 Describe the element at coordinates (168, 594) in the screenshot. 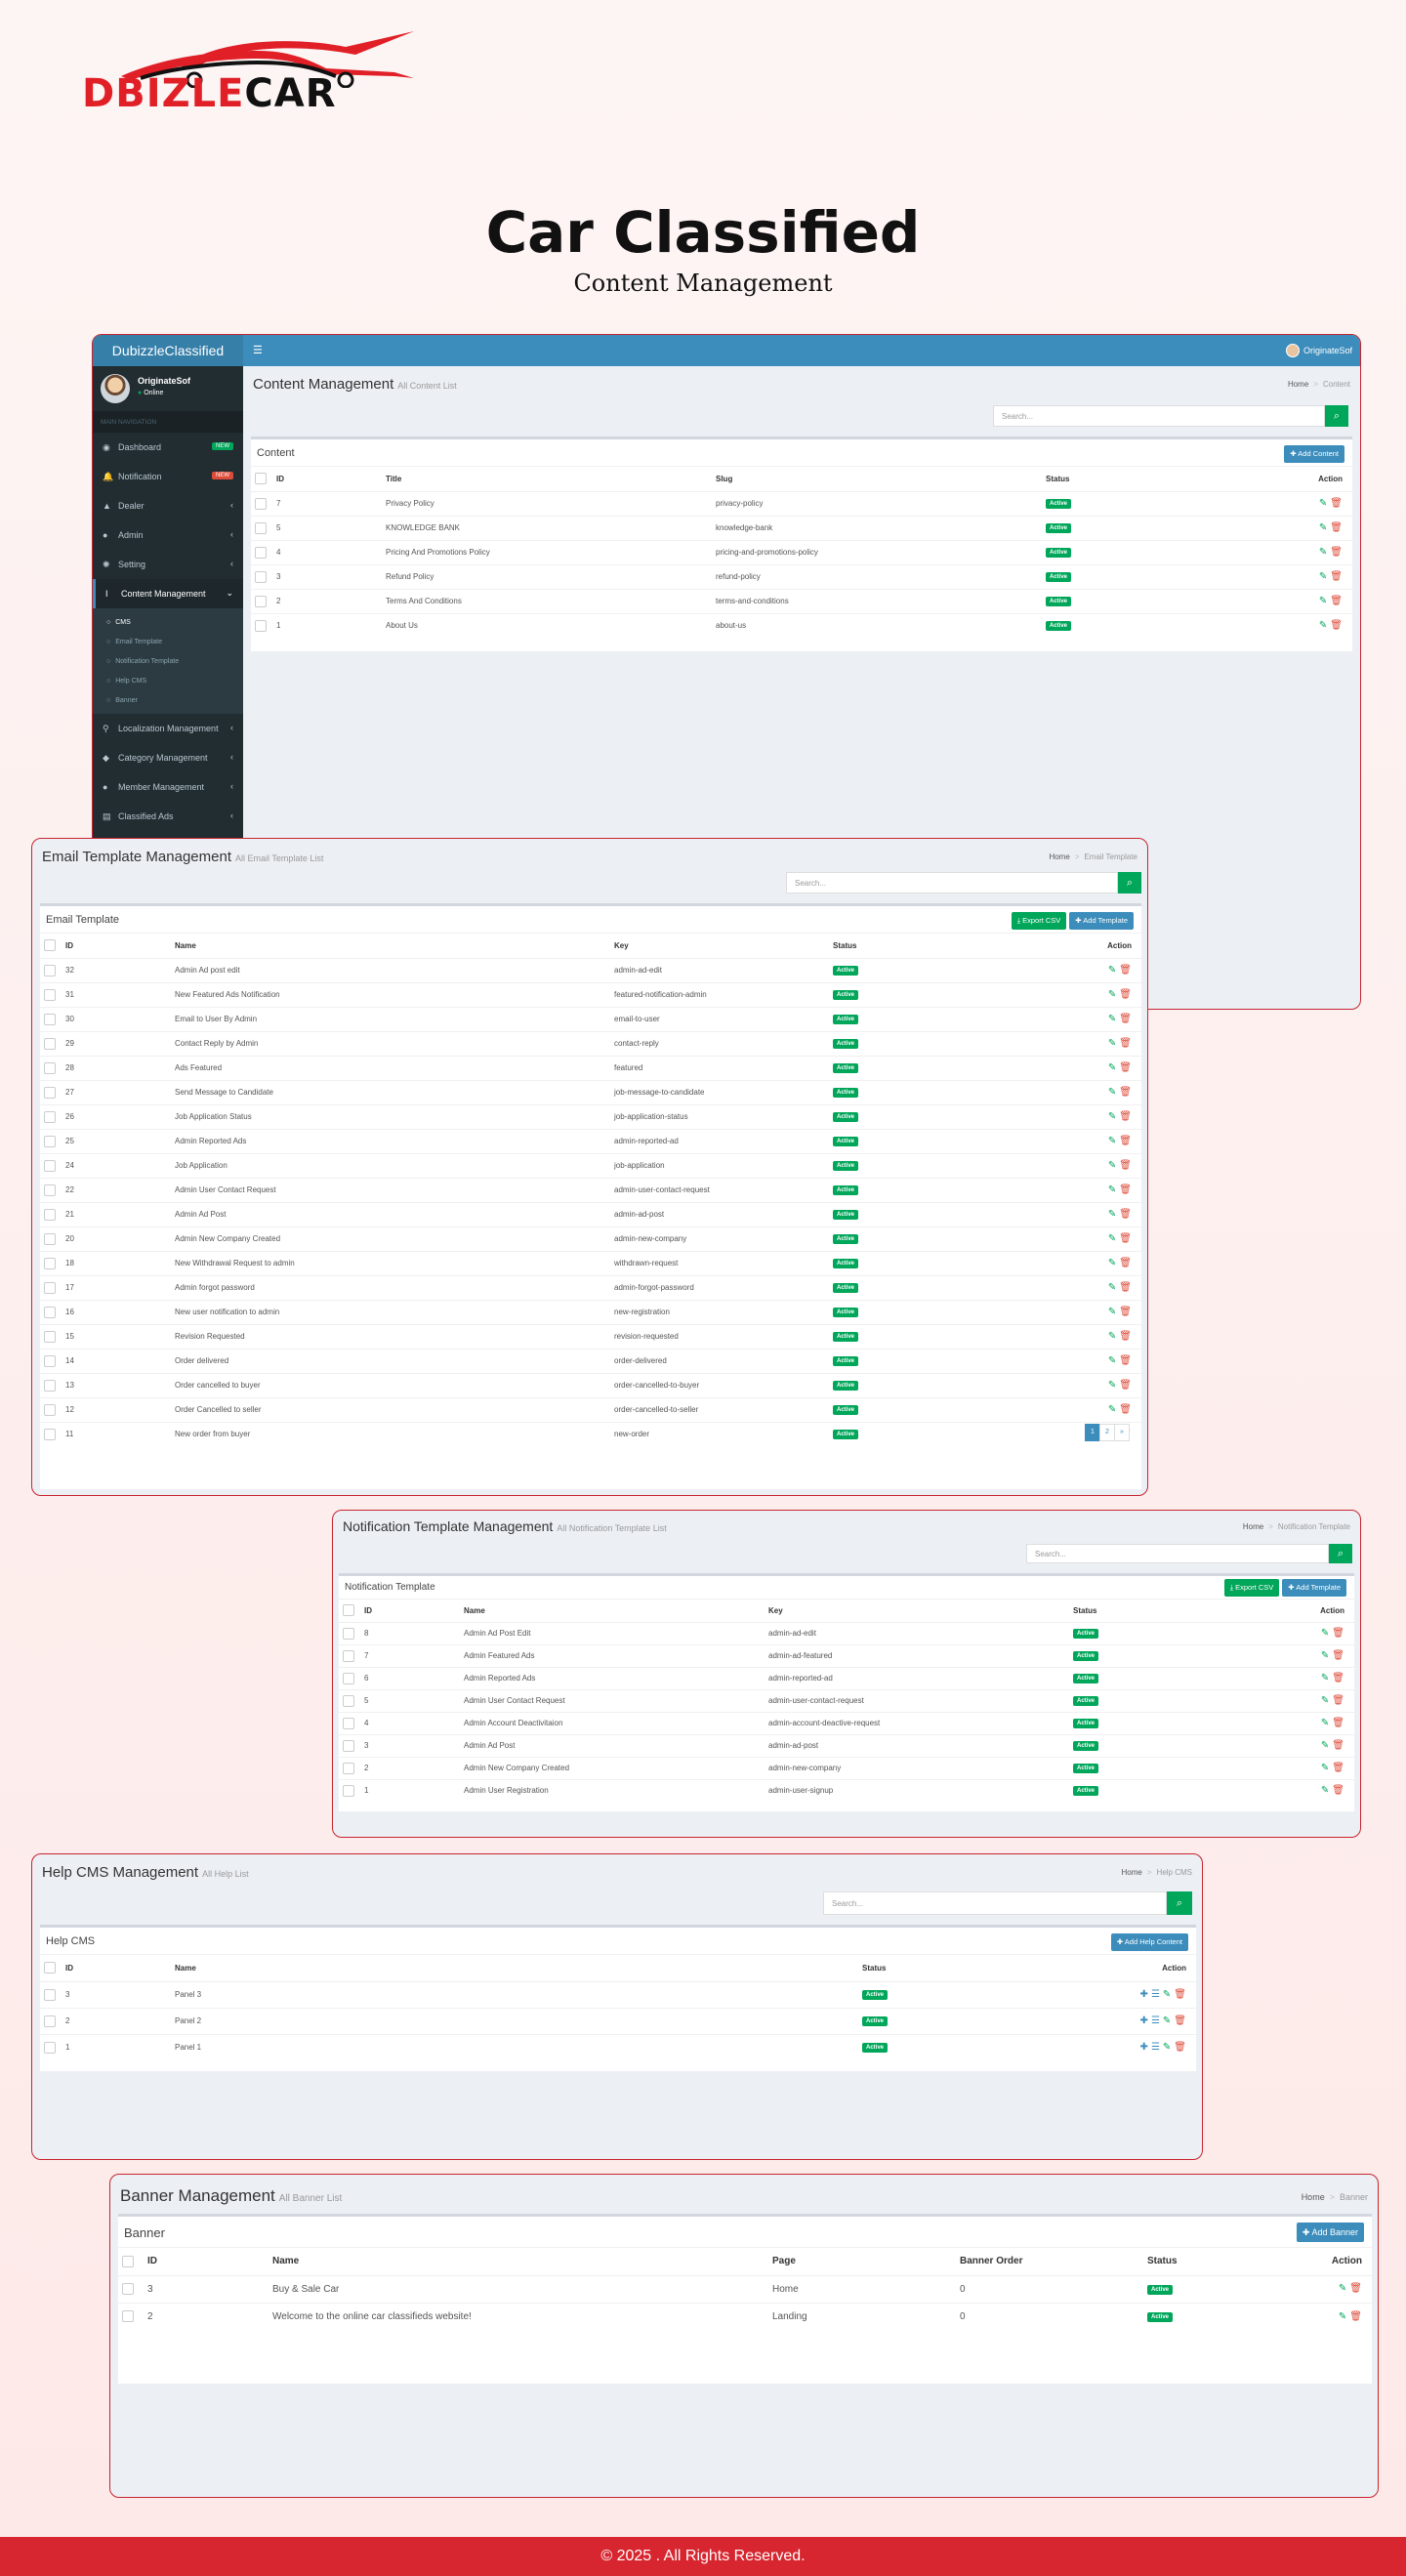

I see `sidebar-item-content-management: I Content Management ⌄` at that location.